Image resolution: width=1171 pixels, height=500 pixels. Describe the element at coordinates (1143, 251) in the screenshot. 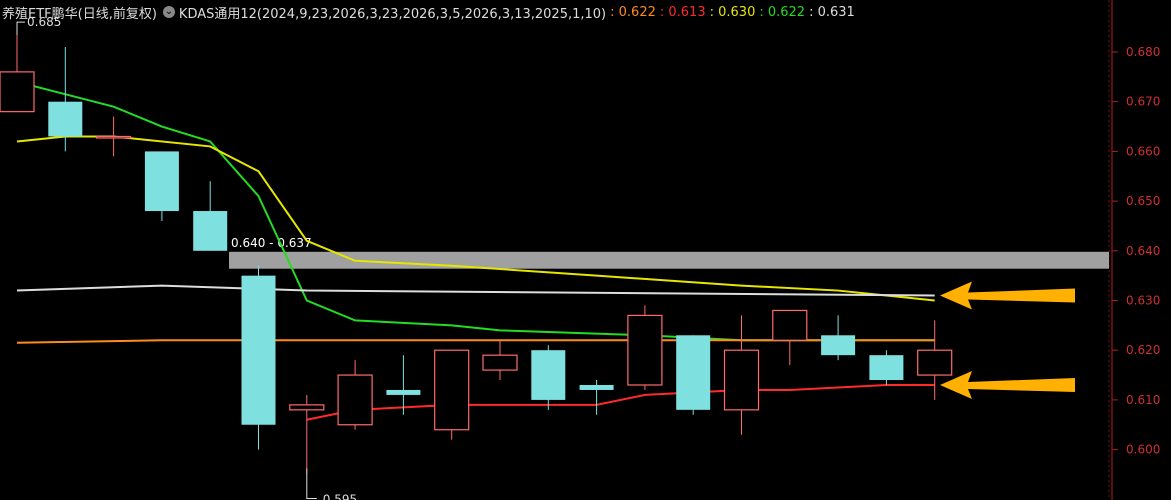

I see `y-tick-label: 0.640` at that location.